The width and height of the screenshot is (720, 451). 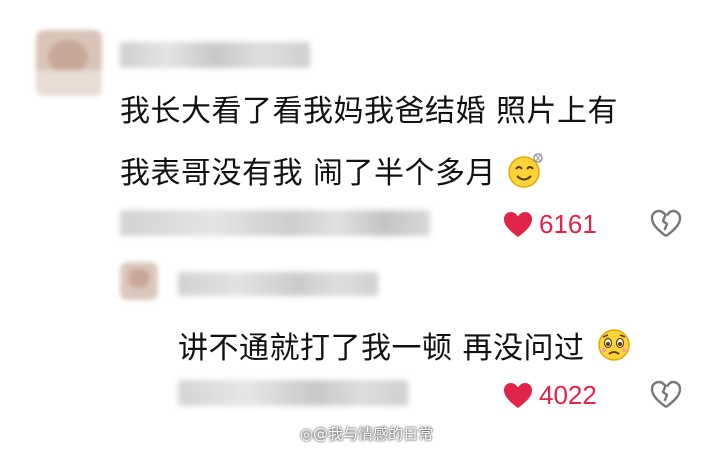 I want to click on comment-dislike-button, so click(x=666, y=226).